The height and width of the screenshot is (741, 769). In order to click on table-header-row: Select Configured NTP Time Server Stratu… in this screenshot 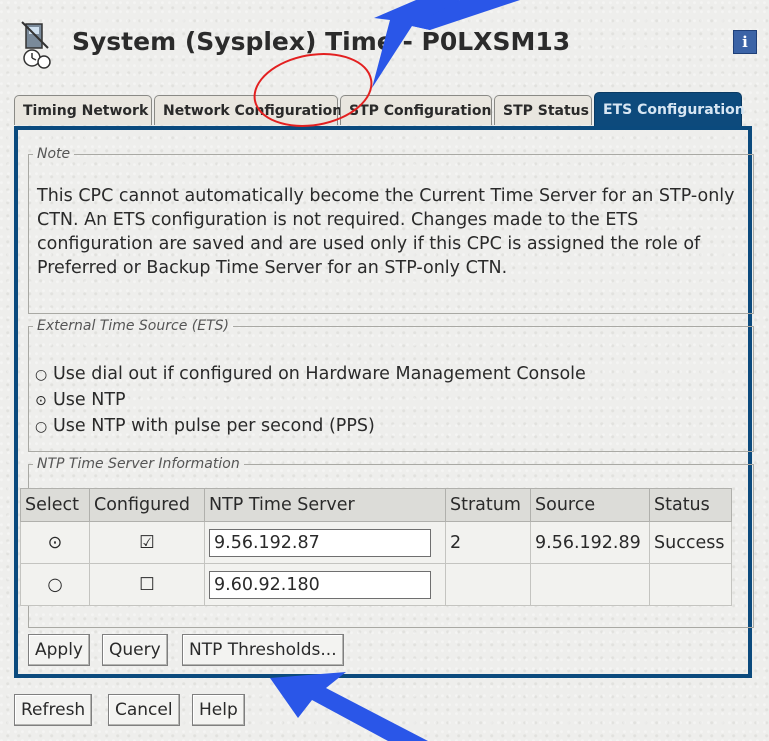, I will do `click(376, 505)`.